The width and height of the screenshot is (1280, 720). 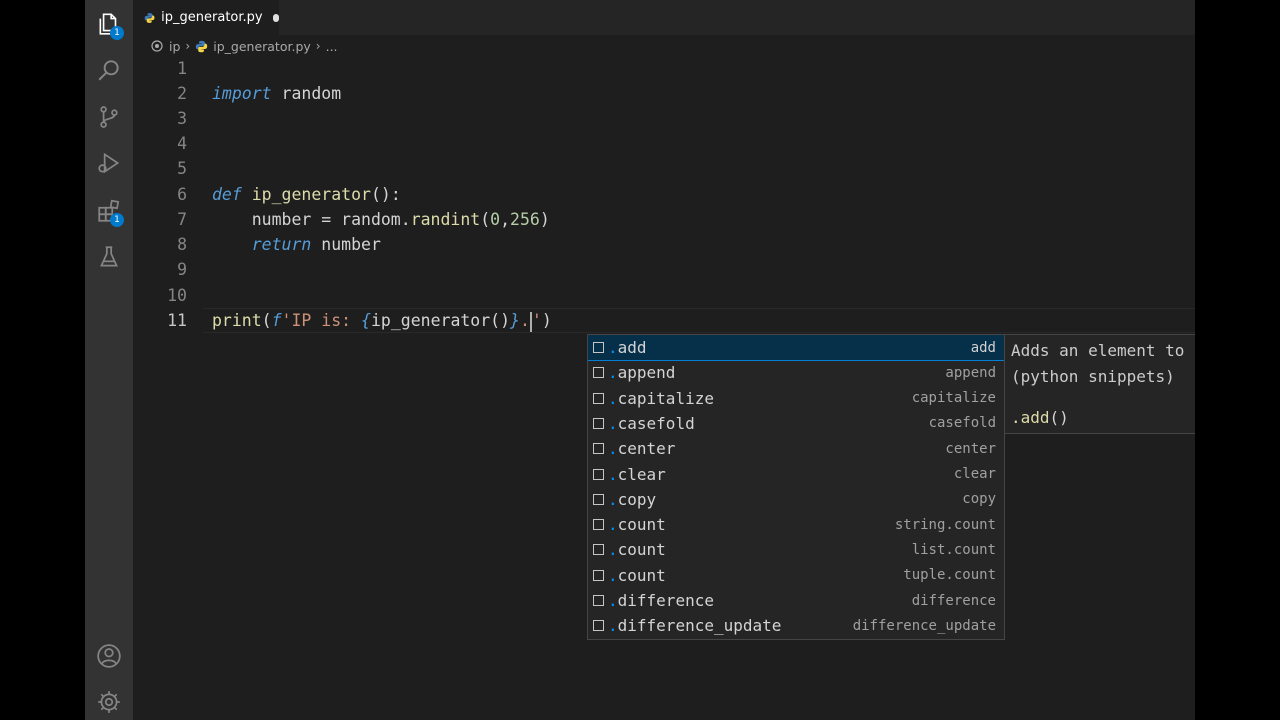 I want to click on search-icon, so click(x=108, y=70).